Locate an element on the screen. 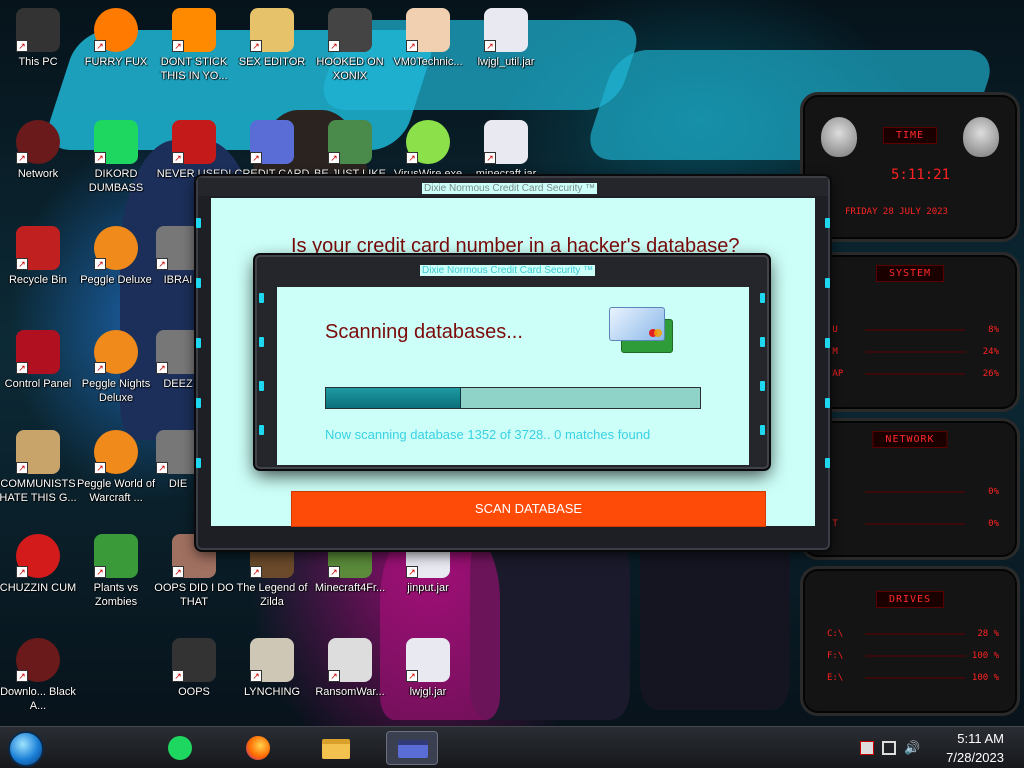 The height and width of the screenshot is (768, 1024). desktop-icon-label: SEX EDITOR is located at coordinates (272, 62).